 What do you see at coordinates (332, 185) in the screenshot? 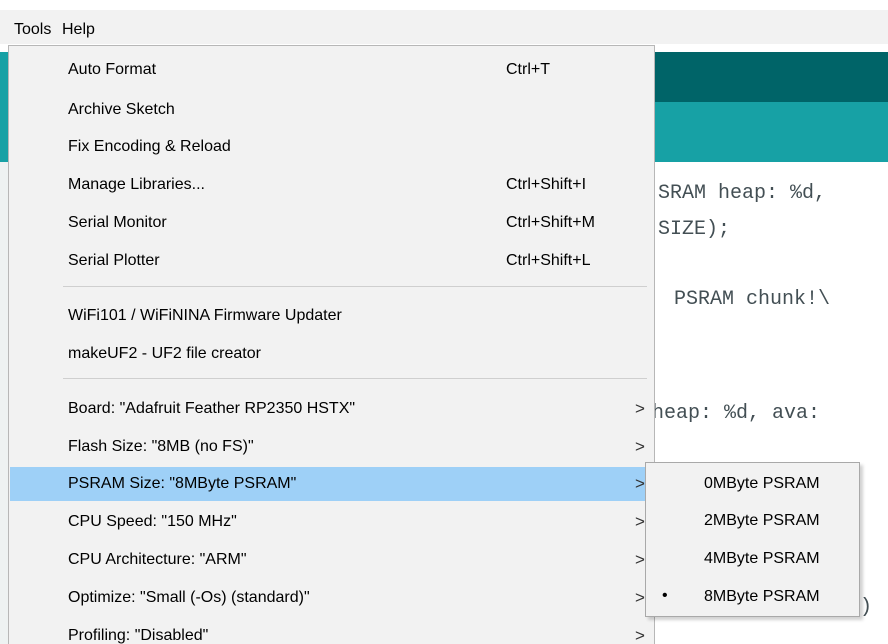
I see `menu-item-manage-libraries: Manage Libraries... Ctrl+Shift+I` at bounding box center [332, 185].